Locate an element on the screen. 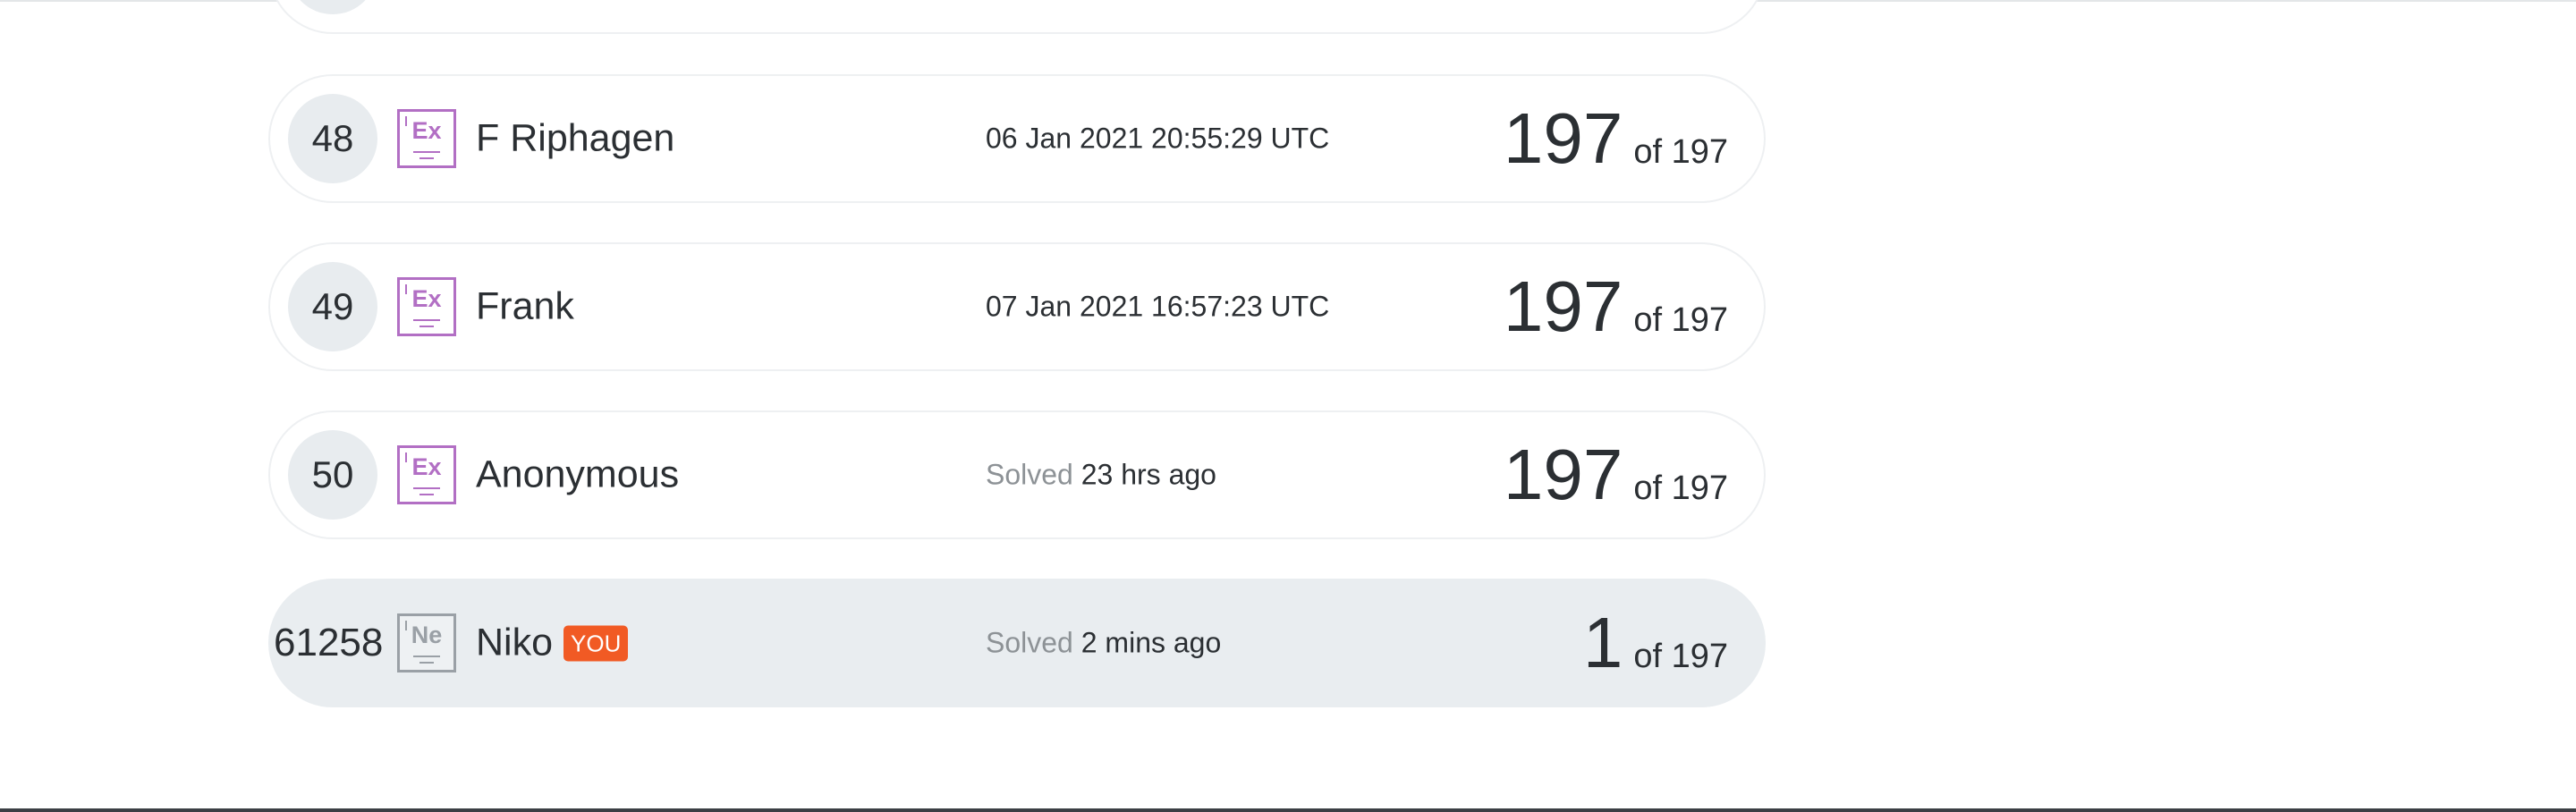 The width and height of the screenshot is (2576, 812). rank-circle: 49 is located at coordinates (332, 306).